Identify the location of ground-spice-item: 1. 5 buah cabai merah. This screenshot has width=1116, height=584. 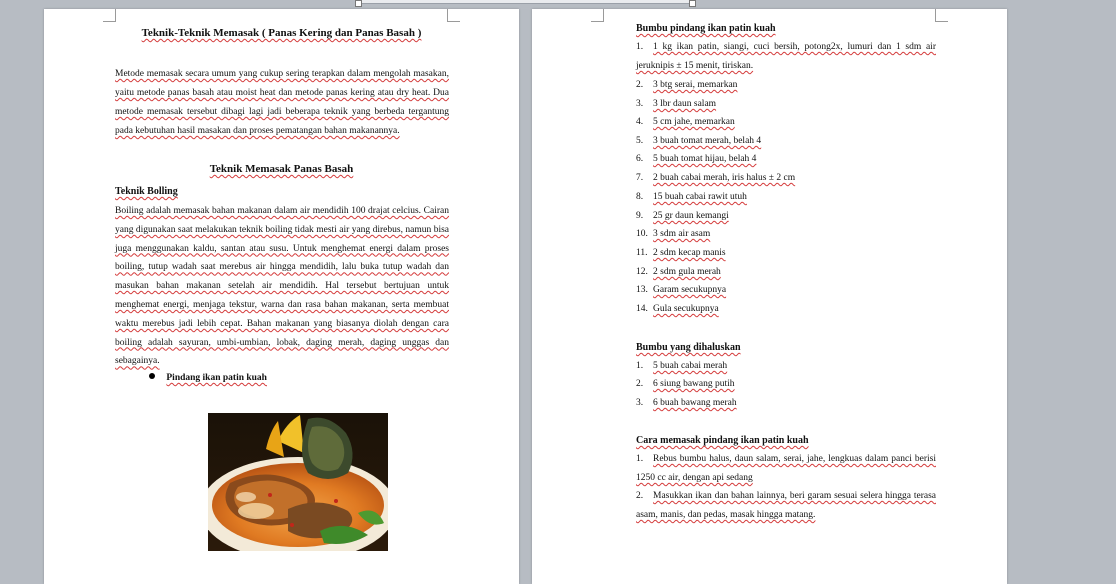
(682, 366).